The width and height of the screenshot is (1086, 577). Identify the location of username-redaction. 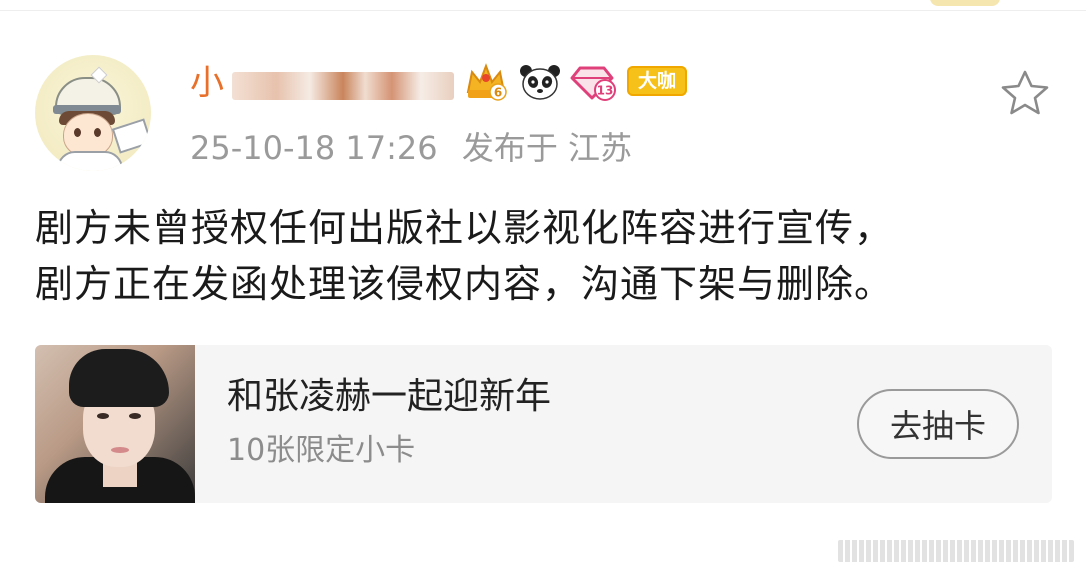
(343, 86).